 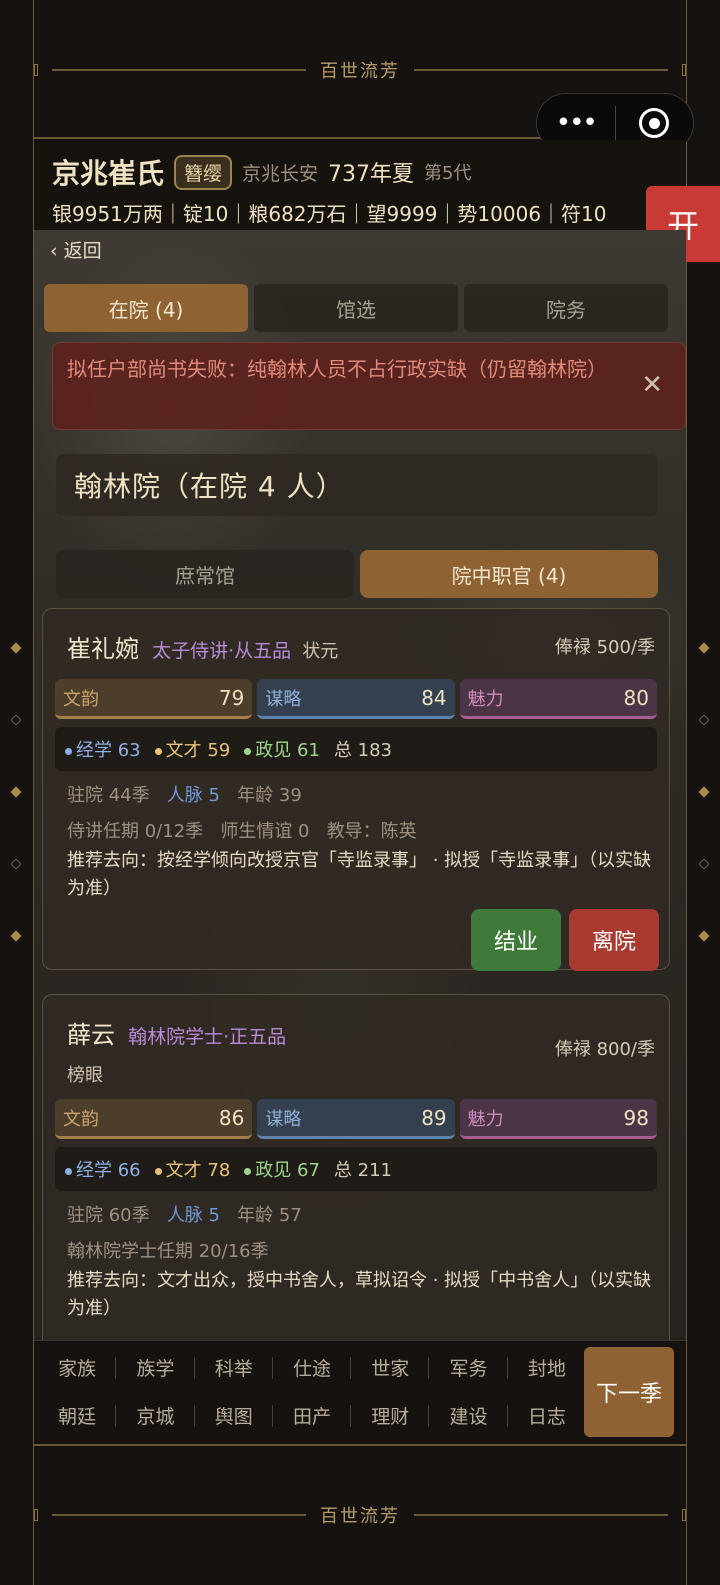 I want to click on skill-zhengjian: 政见 61, so click(x=282, y=749).